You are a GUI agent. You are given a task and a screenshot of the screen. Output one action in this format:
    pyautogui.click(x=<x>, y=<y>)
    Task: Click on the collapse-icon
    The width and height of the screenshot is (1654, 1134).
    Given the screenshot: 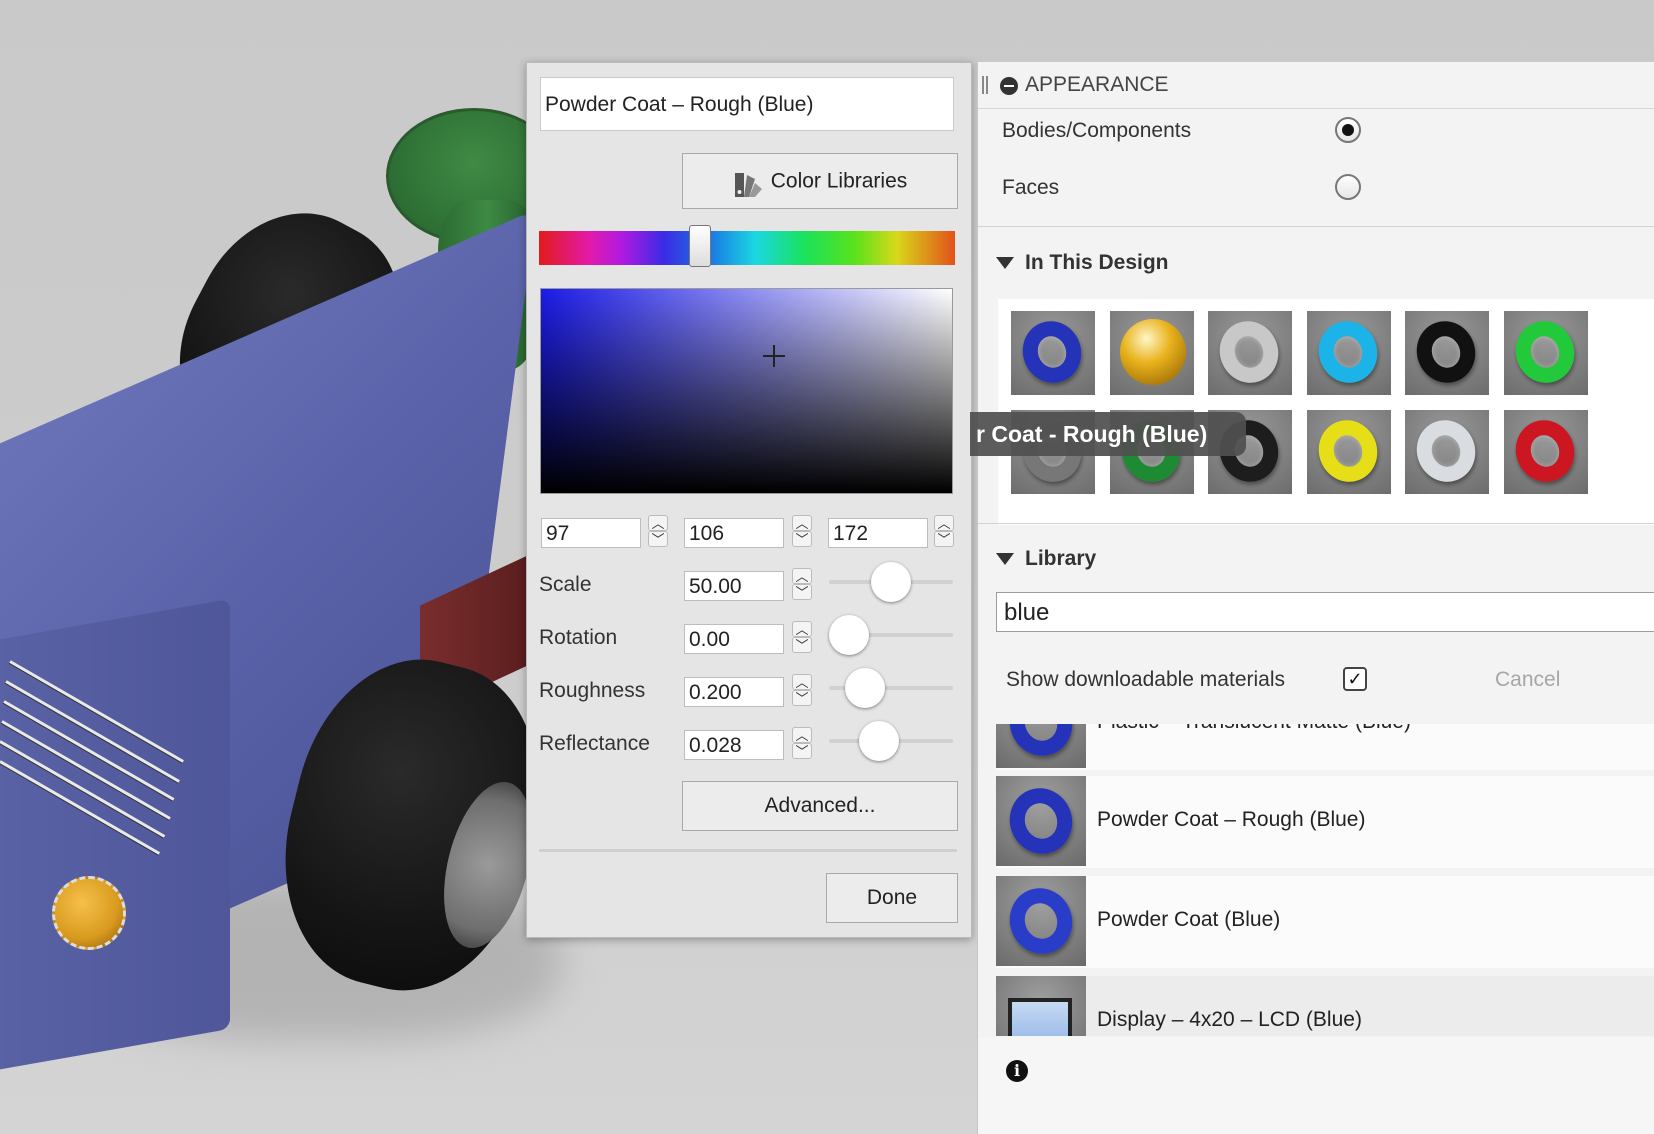 What is the action you would take?
    pyautogui.click(x=1009, y=86)
    